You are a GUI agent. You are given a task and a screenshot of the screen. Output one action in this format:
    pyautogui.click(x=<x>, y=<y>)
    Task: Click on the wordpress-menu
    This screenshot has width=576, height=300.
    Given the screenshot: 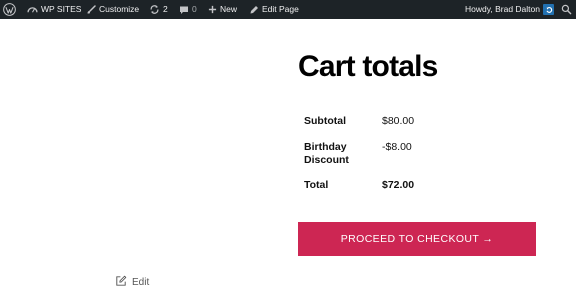 What is the action you would take?
    pyautogui.click(x=9, y=9)
    